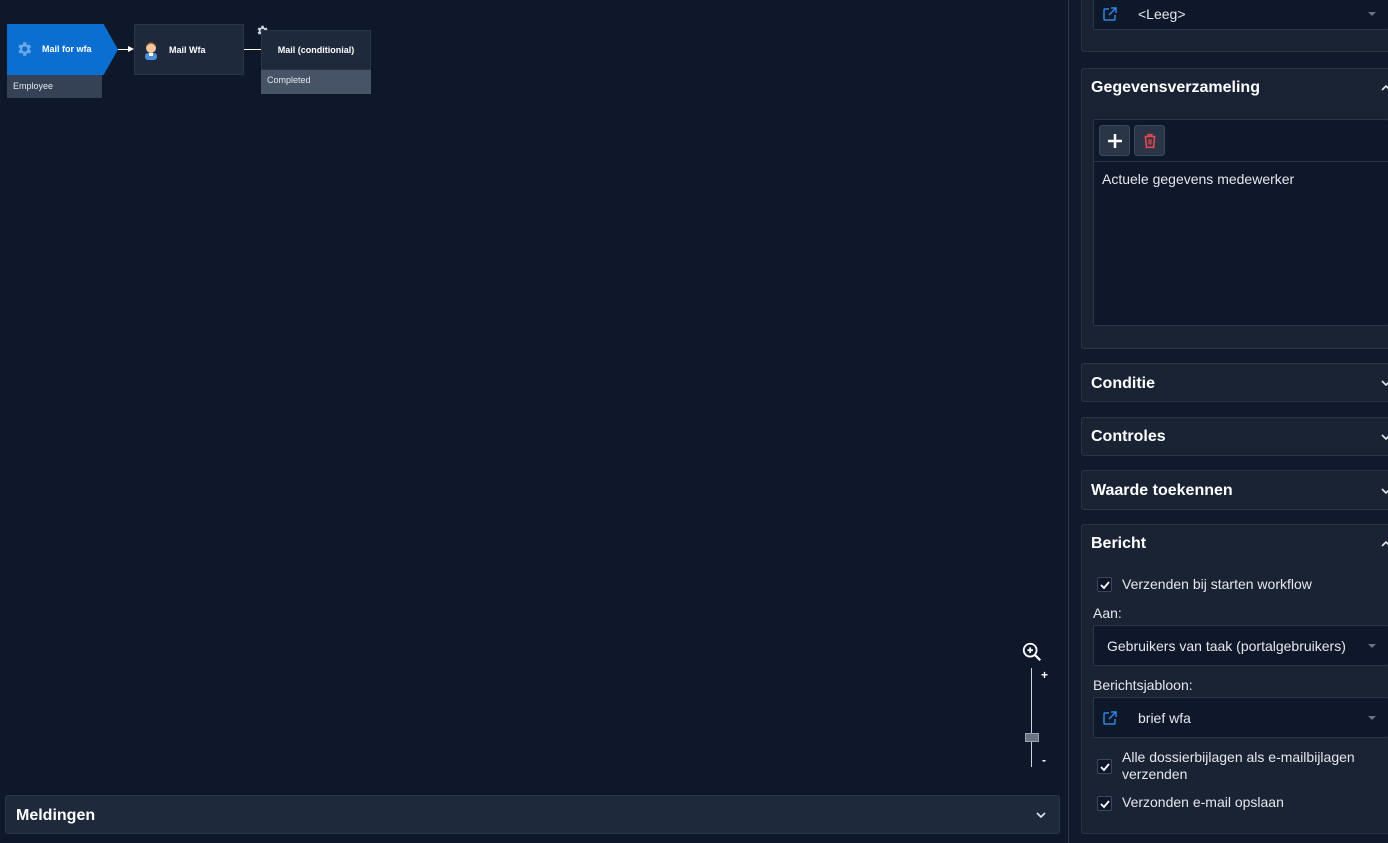 The height and width of the screenshot is (843, 1388). I want to click on controles-title: Controles, so click(1128, 436).